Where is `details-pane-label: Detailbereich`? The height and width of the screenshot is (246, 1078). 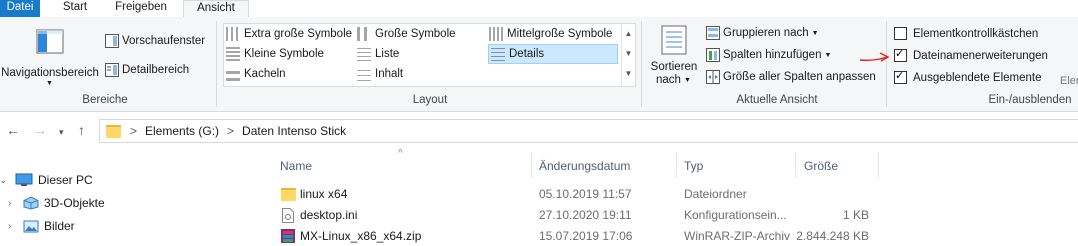
details-pane-label: Detailbereich is located at coordinates (156, 70).